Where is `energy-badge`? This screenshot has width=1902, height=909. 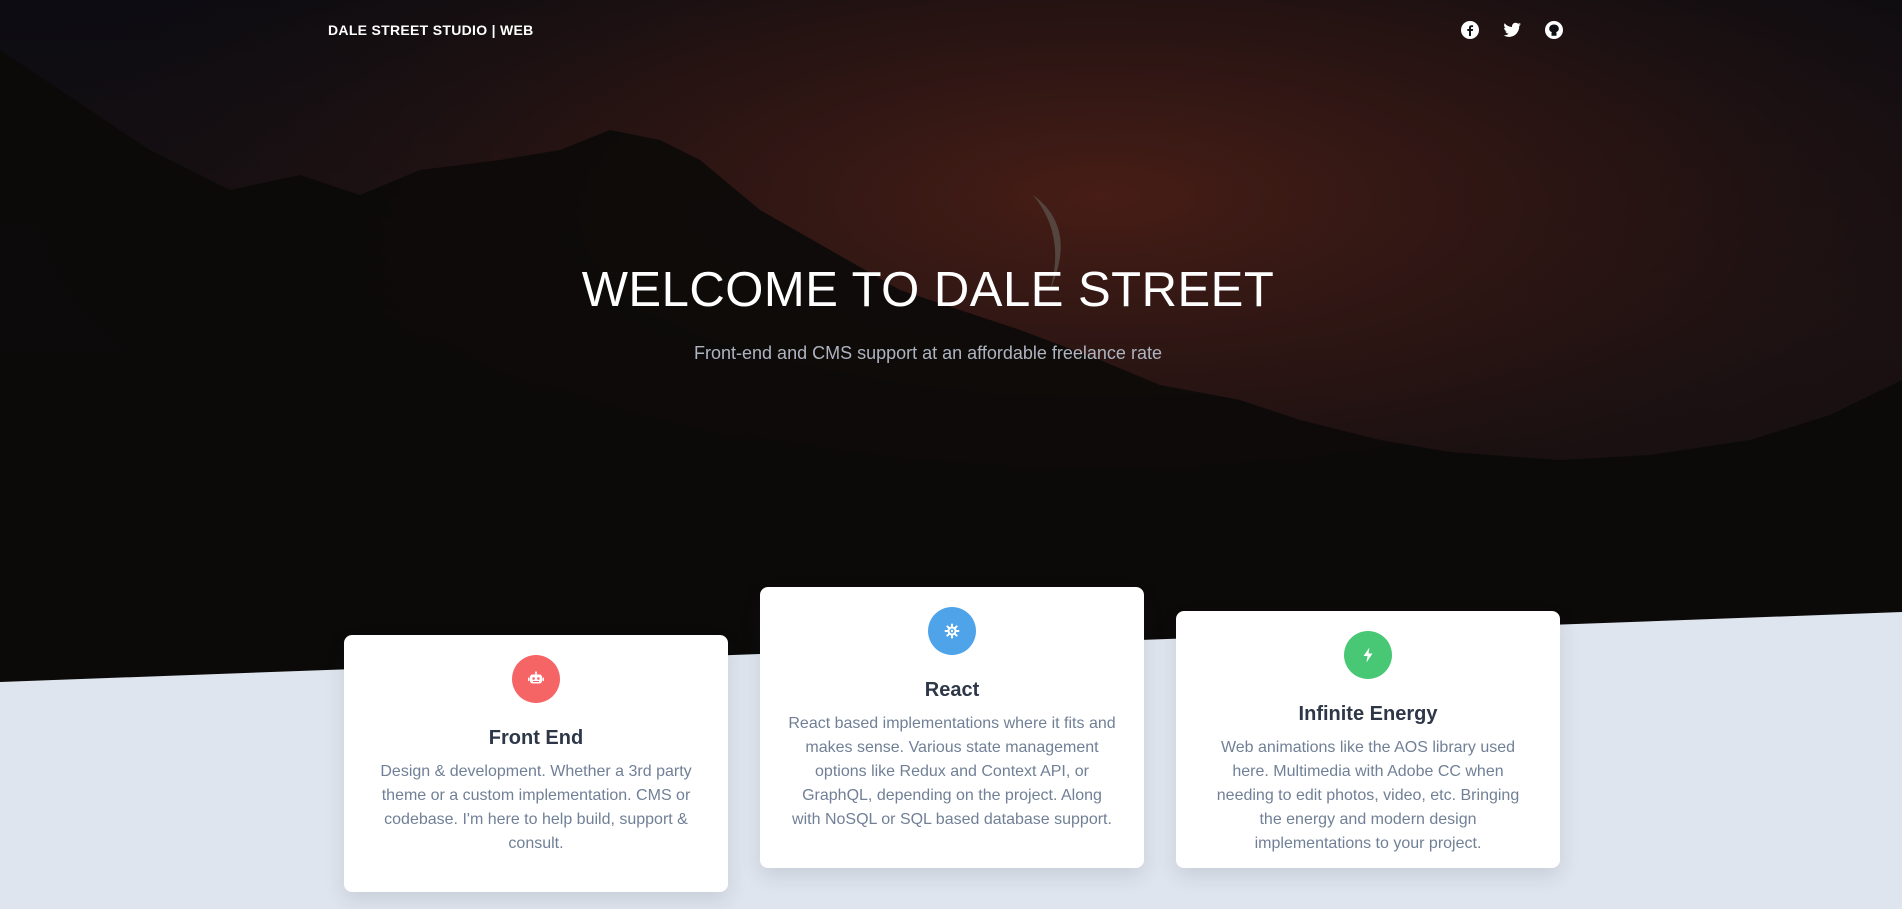
energy-badge is located at coordinates (1368, 655).